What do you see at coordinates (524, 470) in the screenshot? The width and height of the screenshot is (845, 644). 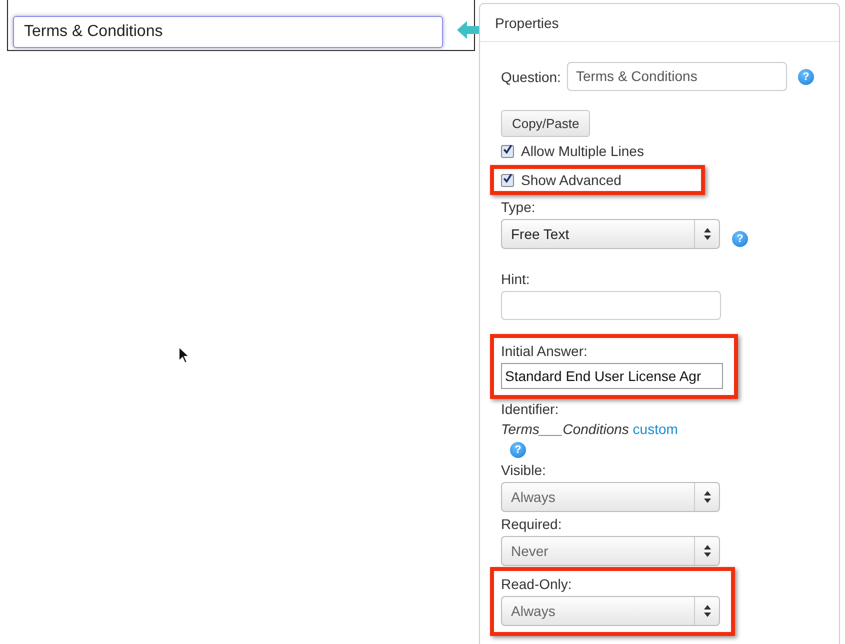 I see `field-label: Visible:` at bounding box center [524, 470].